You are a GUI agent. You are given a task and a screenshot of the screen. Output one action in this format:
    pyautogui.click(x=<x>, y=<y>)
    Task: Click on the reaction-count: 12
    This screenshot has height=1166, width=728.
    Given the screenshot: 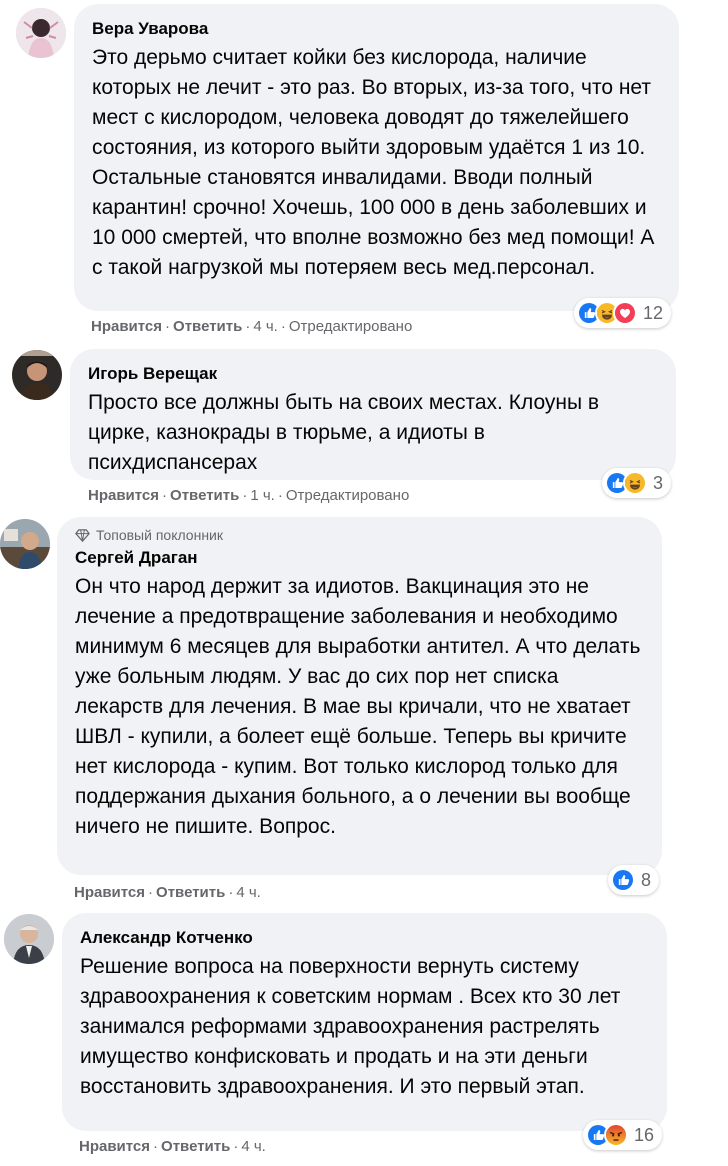 What is the action you would take?
    pyautogui.click(x=653, y=312)
    